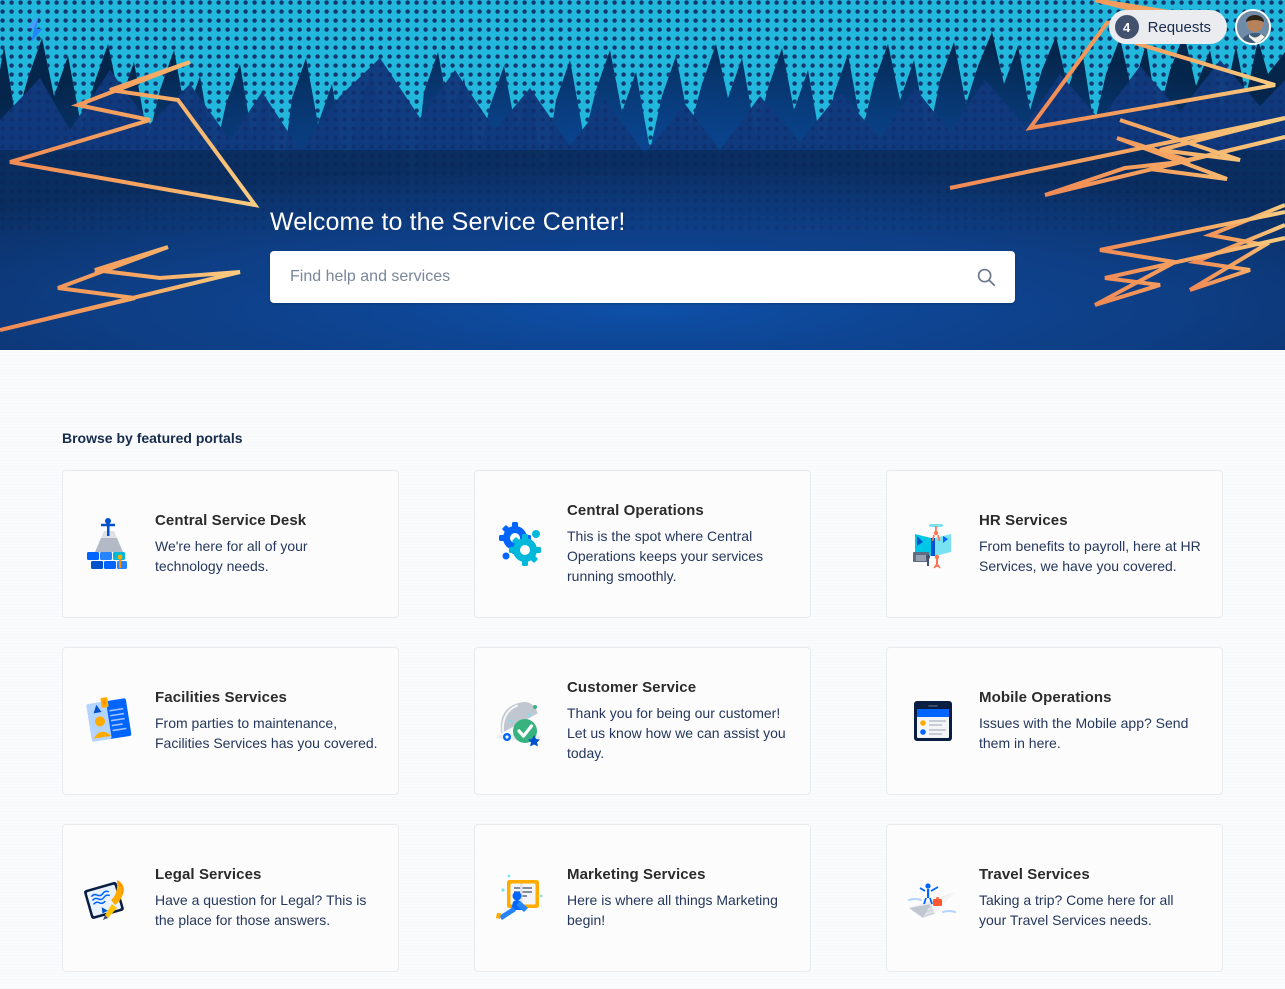 Image resolution: width=1285 pixels, height=989 pixels. I want to click on avatar, so click(1253, 27).